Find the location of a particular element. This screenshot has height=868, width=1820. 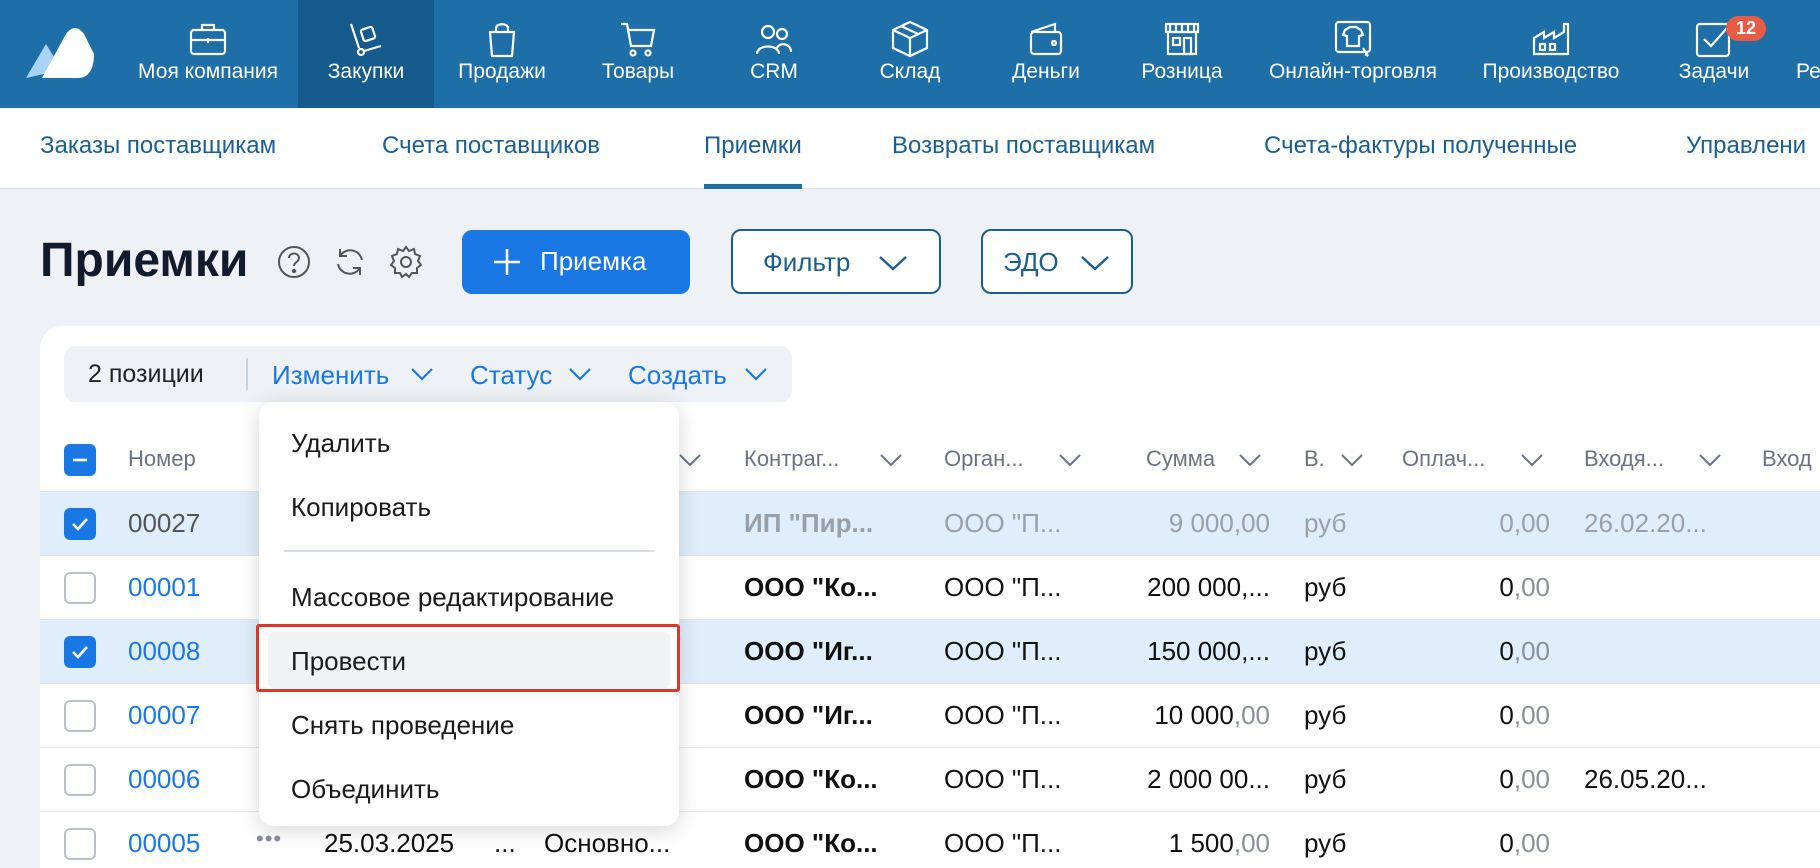

row-number: 00007 is located at coordinates (164, 715).